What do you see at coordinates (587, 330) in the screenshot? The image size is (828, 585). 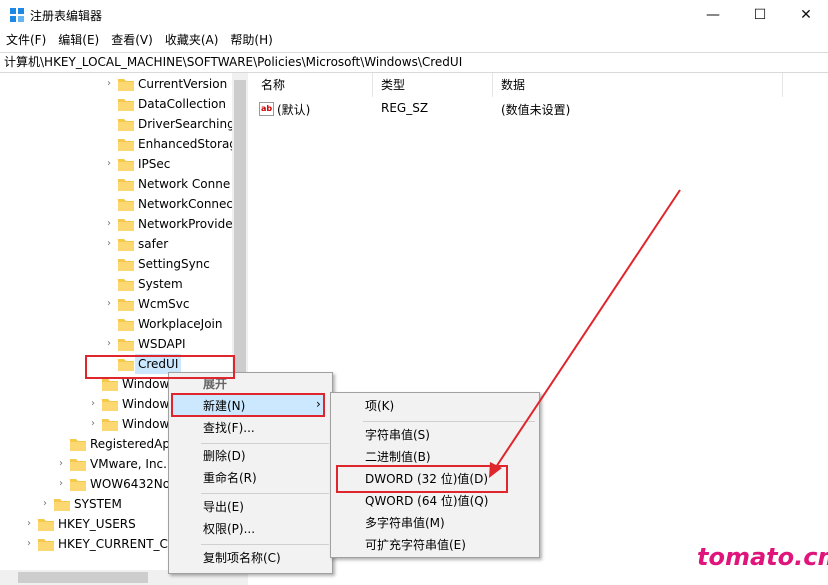 I see `arrow-line` at bounding box center [587, 330].